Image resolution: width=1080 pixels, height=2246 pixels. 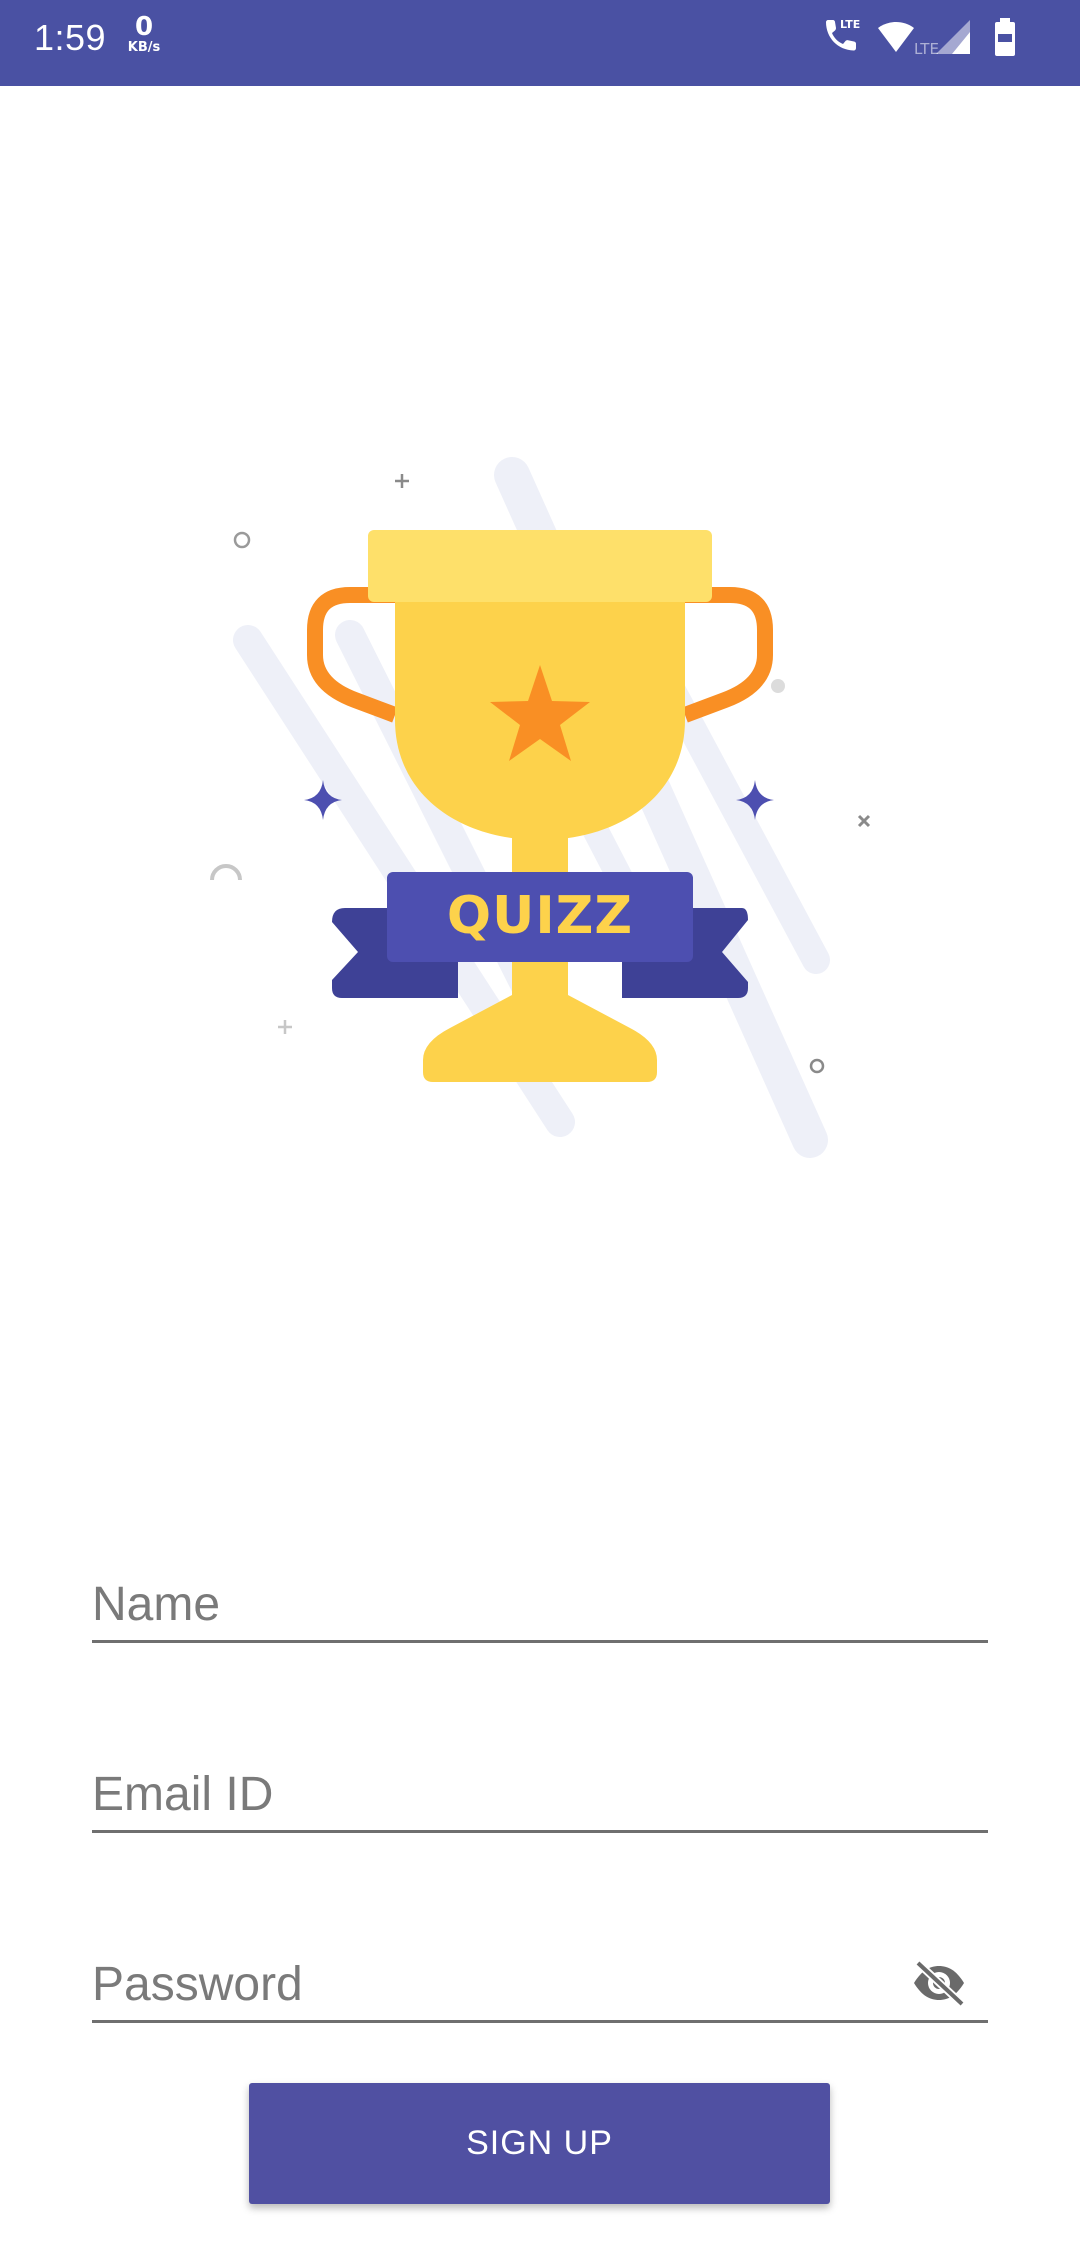 I want to click on lte-signal-icon: LTE, so click(x=942, y=39).